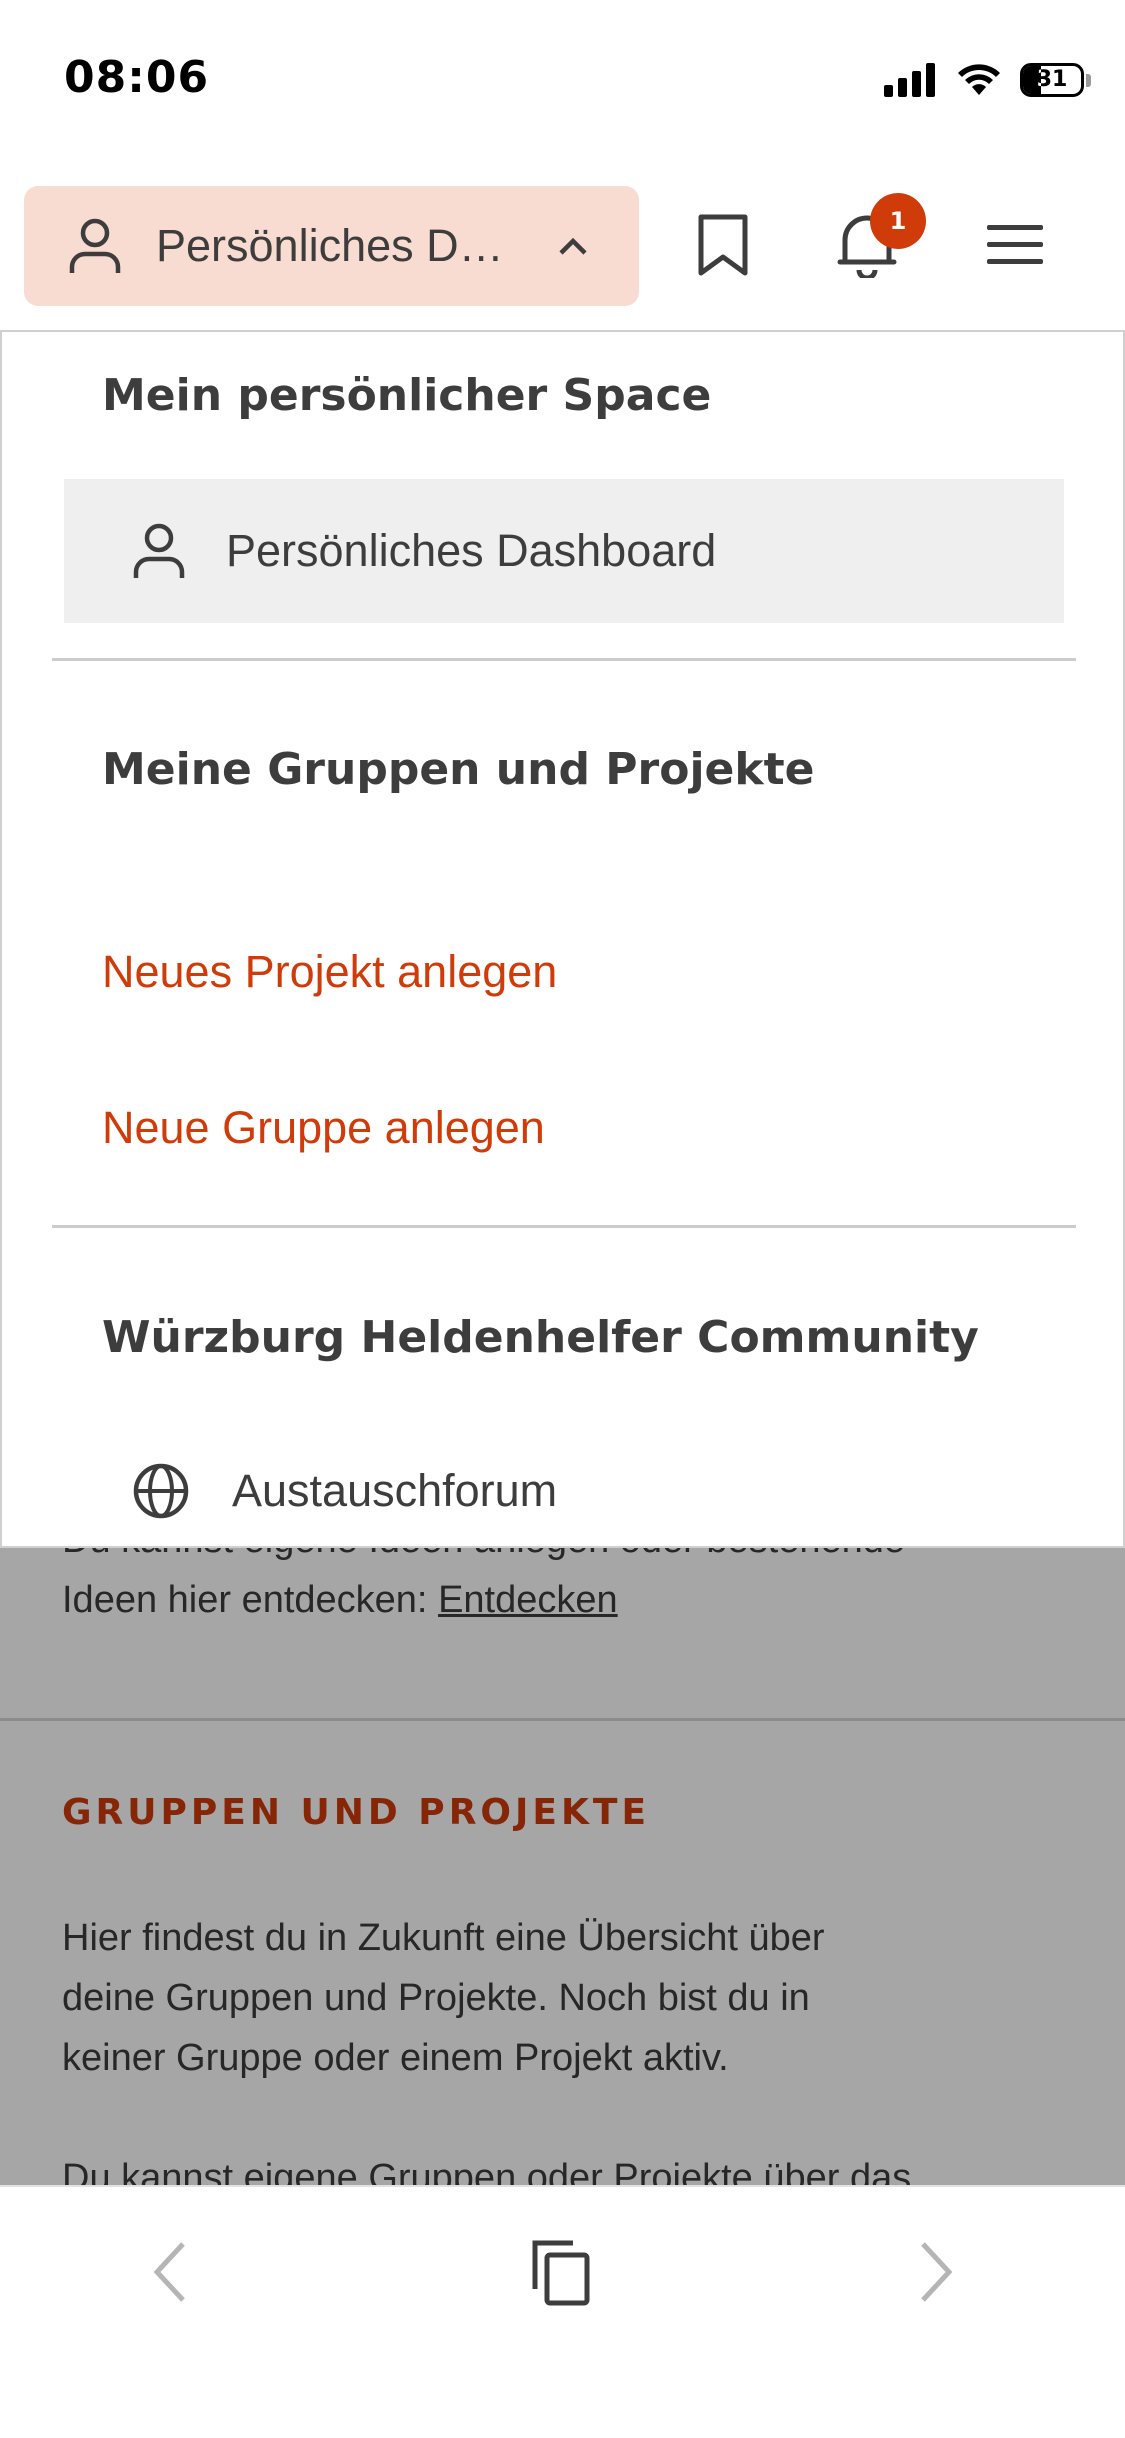 This screenshot has width=1125, height=2438. What do you see at coordinates (329, 972) in the screenshot?
I see `new-project-link: Neues Projekt anlegen` at bounding box center [329, 972].